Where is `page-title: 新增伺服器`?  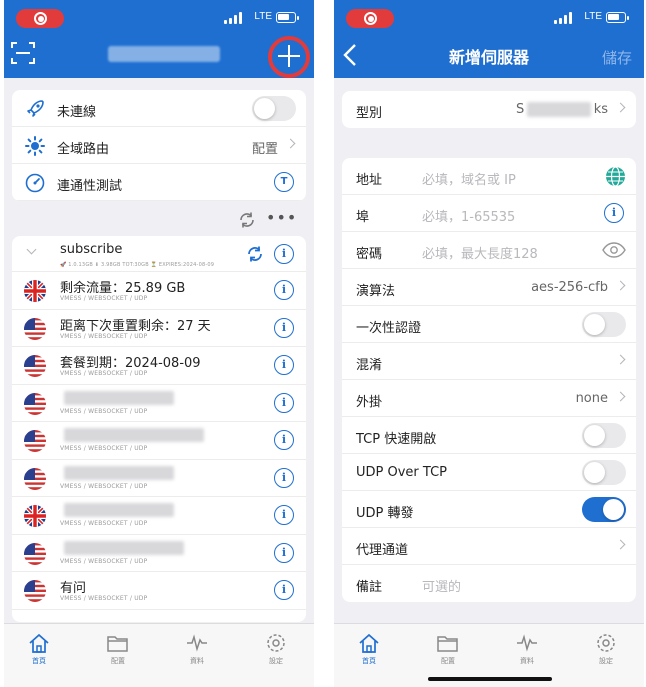
page-title: 新增伺服器 is located at coordinates (488, 57).